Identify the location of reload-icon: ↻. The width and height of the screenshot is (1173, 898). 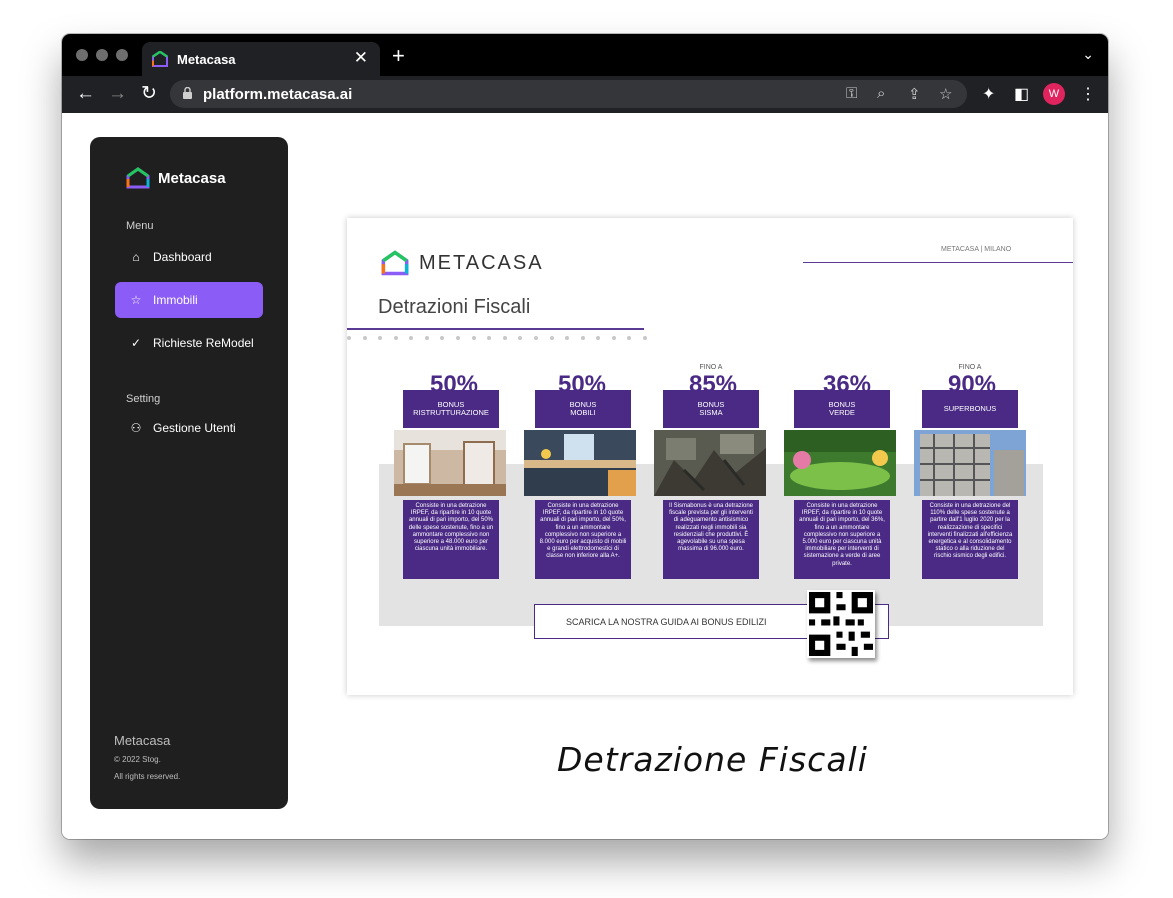
(149, 94).